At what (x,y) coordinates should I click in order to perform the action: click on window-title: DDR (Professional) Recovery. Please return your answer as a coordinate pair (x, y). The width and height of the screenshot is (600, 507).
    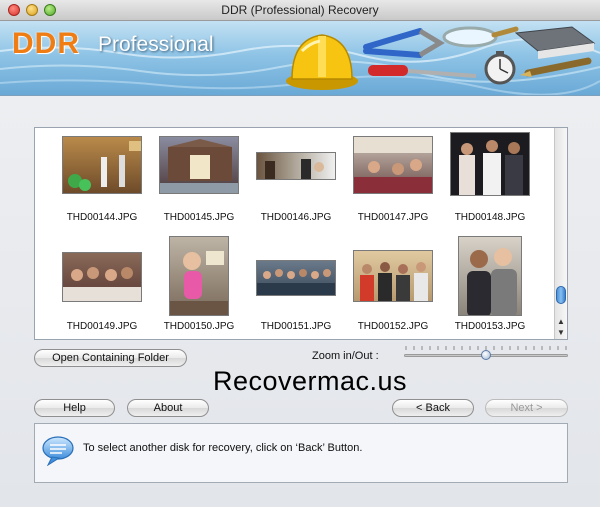
    Looking at the image, I should click on (300, 10).